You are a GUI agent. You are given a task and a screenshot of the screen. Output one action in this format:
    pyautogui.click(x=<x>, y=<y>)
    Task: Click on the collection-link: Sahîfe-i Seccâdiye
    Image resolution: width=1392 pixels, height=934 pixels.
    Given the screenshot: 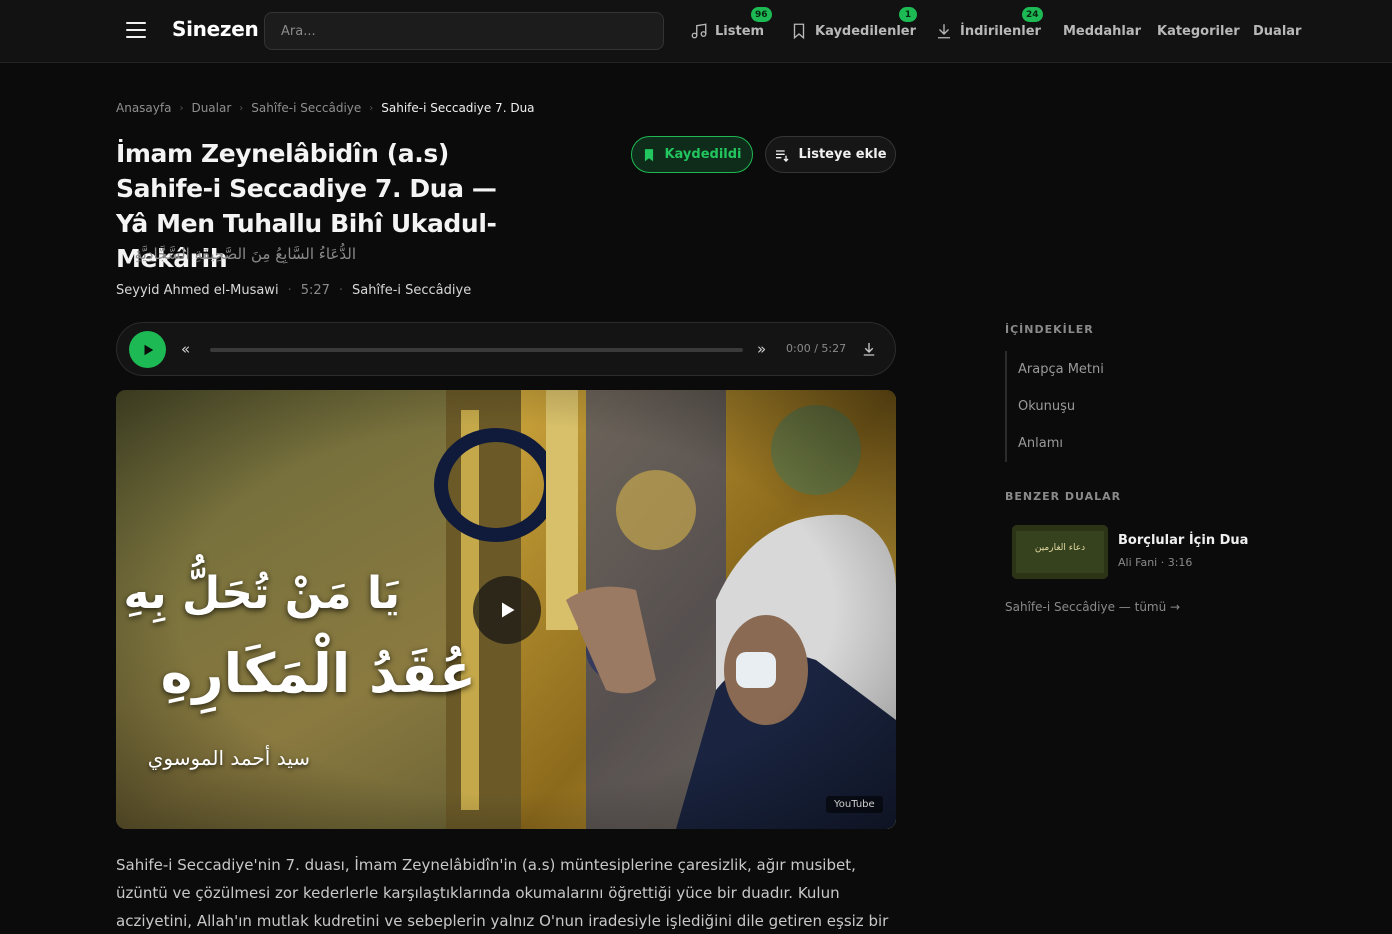 What is the action you would take?
    pyautogui.click(x=411, y=290)
    